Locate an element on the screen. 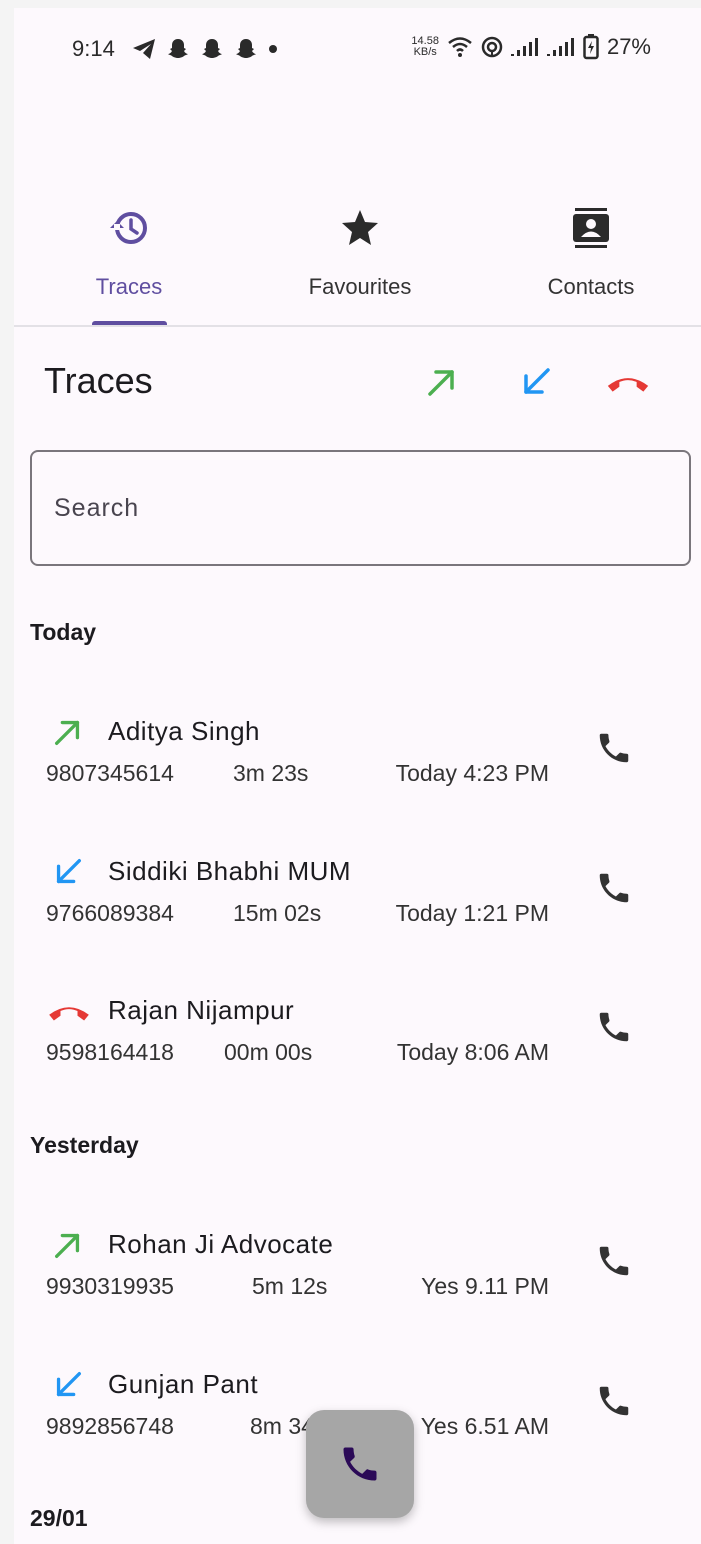 The width and height of the screenshot is (701, 1544). network-speed: 14.58 KB/s is located at coordinates (425, 47).